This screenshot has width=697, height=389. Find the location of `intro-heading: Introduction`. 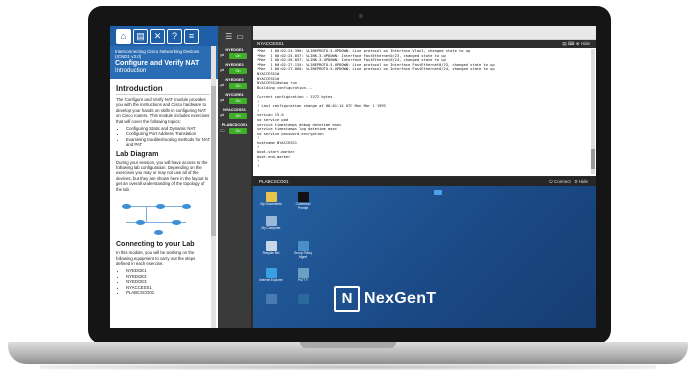

intro-heading: Introduction is located at coordinates (163, 89).